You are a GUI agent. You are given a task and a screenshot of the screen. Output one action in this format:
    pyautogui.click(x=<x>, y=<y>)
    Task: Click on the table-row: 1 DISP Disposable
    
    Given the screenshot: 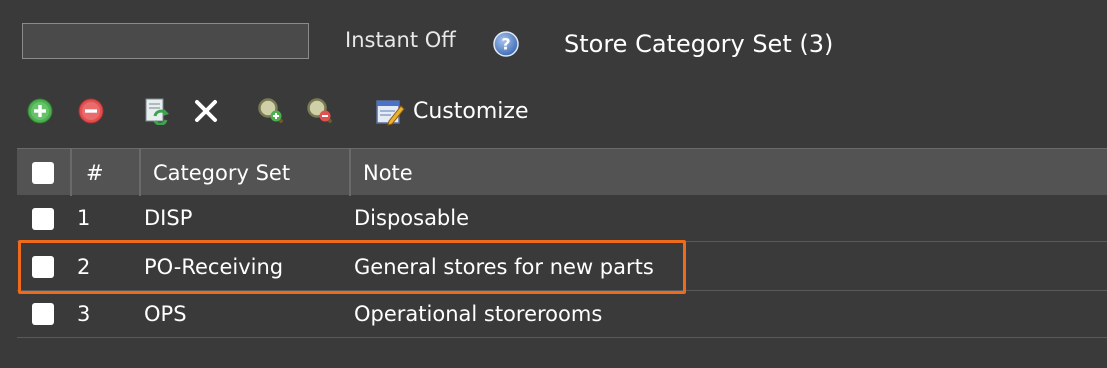 What is the action you would take?
    pyautogui.click(x=562, y=218)
    